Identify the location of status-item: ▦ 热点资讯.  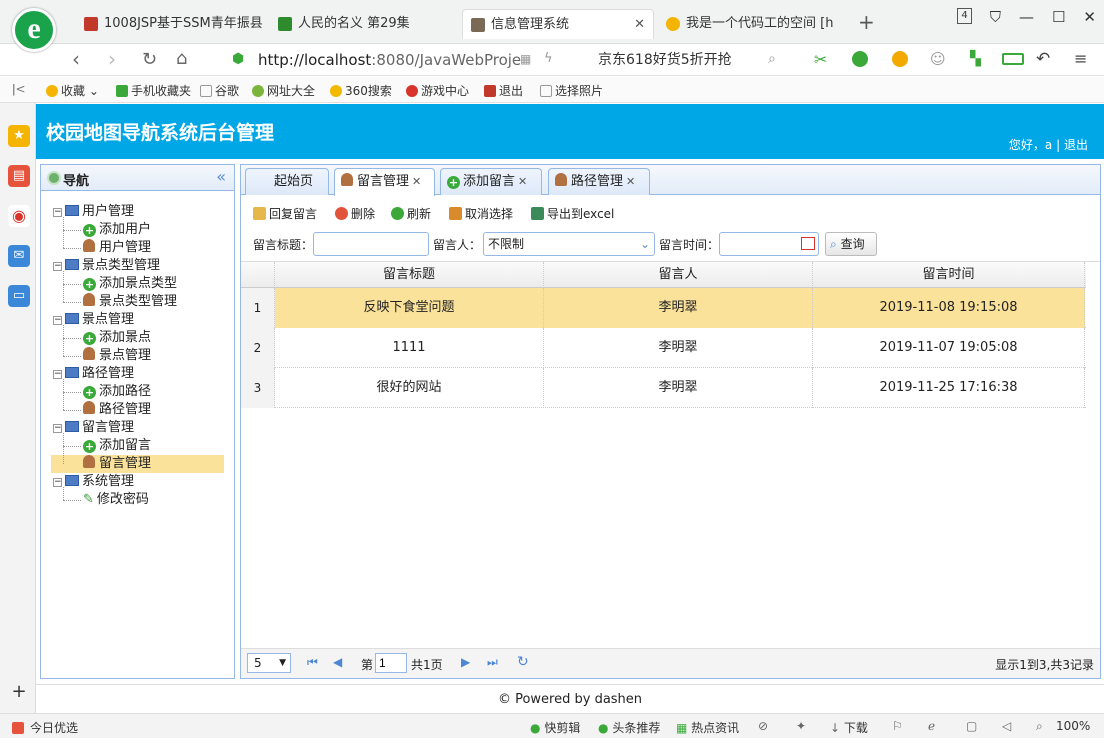
(707, 727).